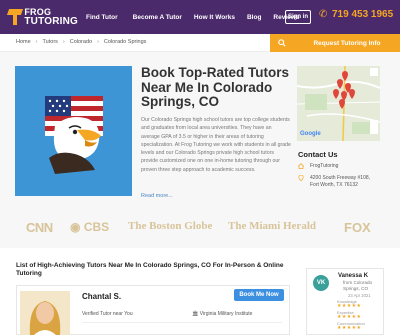  I want to click on press-logo-boston-globe: The Boston Globe, so click(170, 226).